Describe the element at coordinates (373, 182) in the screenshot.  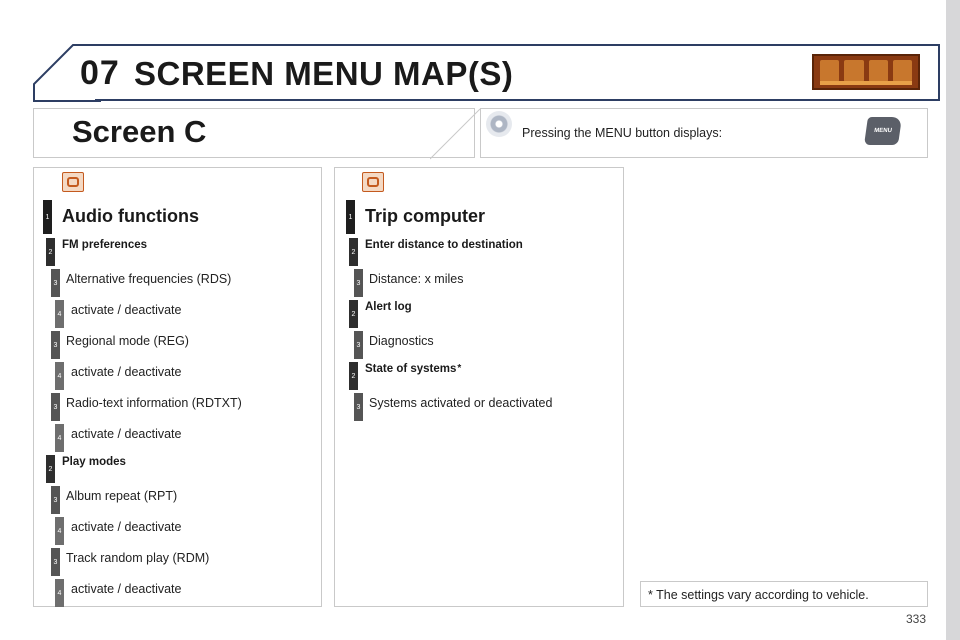
I see `trip-computer-icon` at that location.